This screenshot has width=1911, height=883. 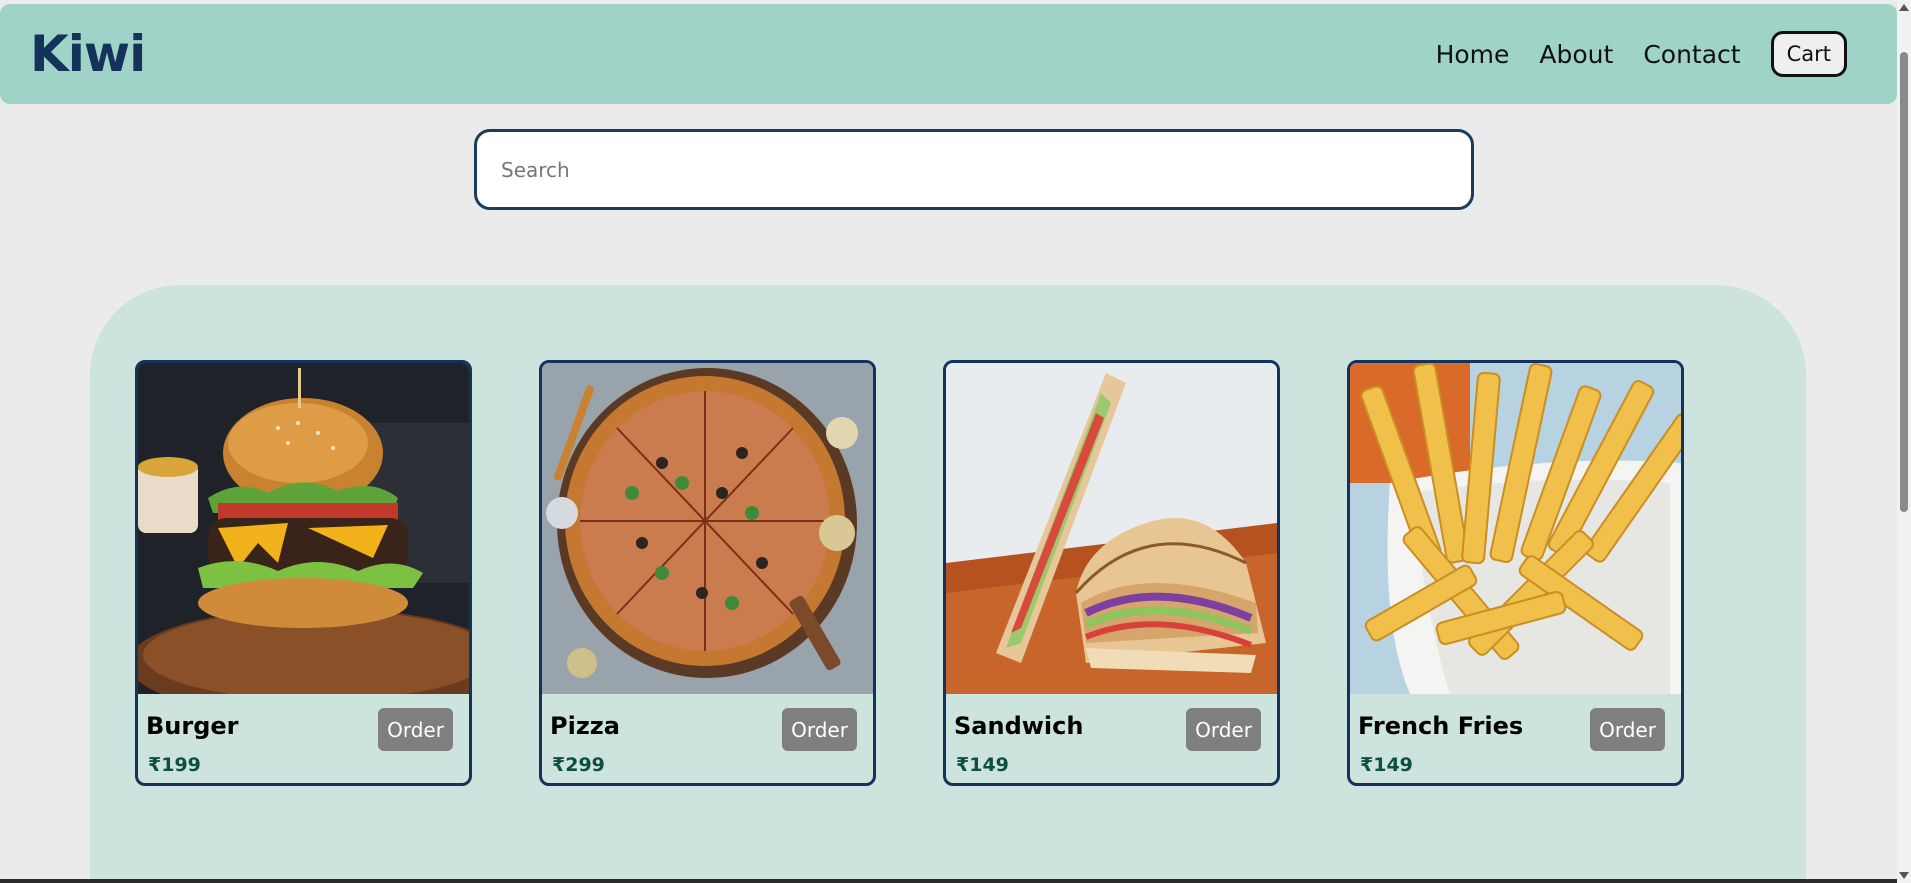 I want to click on nav-home-link: Home, so click(x=1473, y=54).